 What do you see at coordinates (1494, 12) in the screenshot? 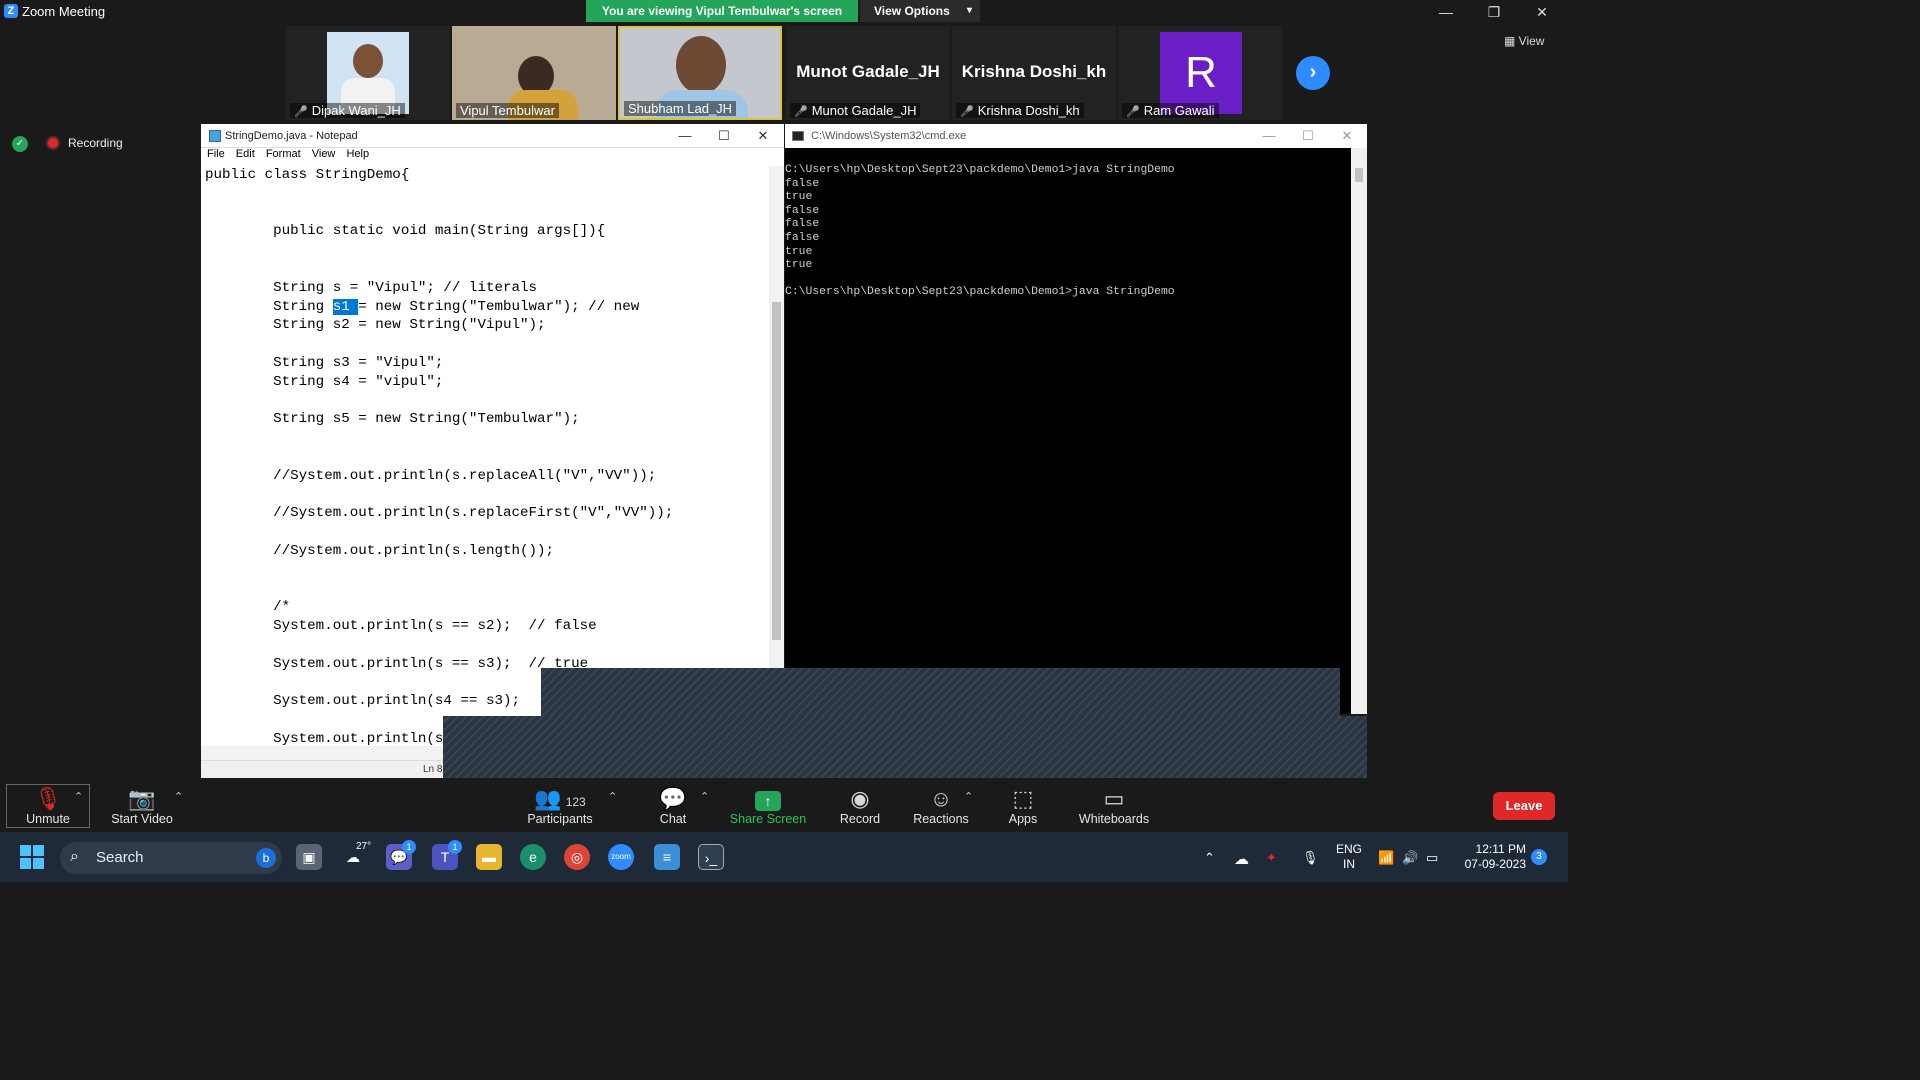
I see `restore-button: ❐` at bounding box center [1494, 12].